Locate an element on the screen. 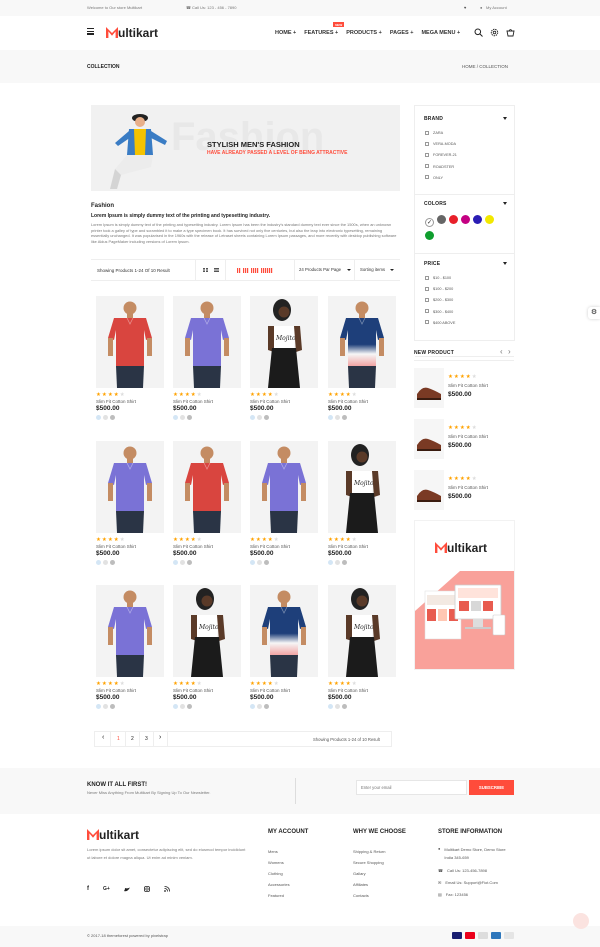 Image resolution: width=600 pixels, height=947 pixels. color-swatch: ✓ is located at coordinates (429, 222).